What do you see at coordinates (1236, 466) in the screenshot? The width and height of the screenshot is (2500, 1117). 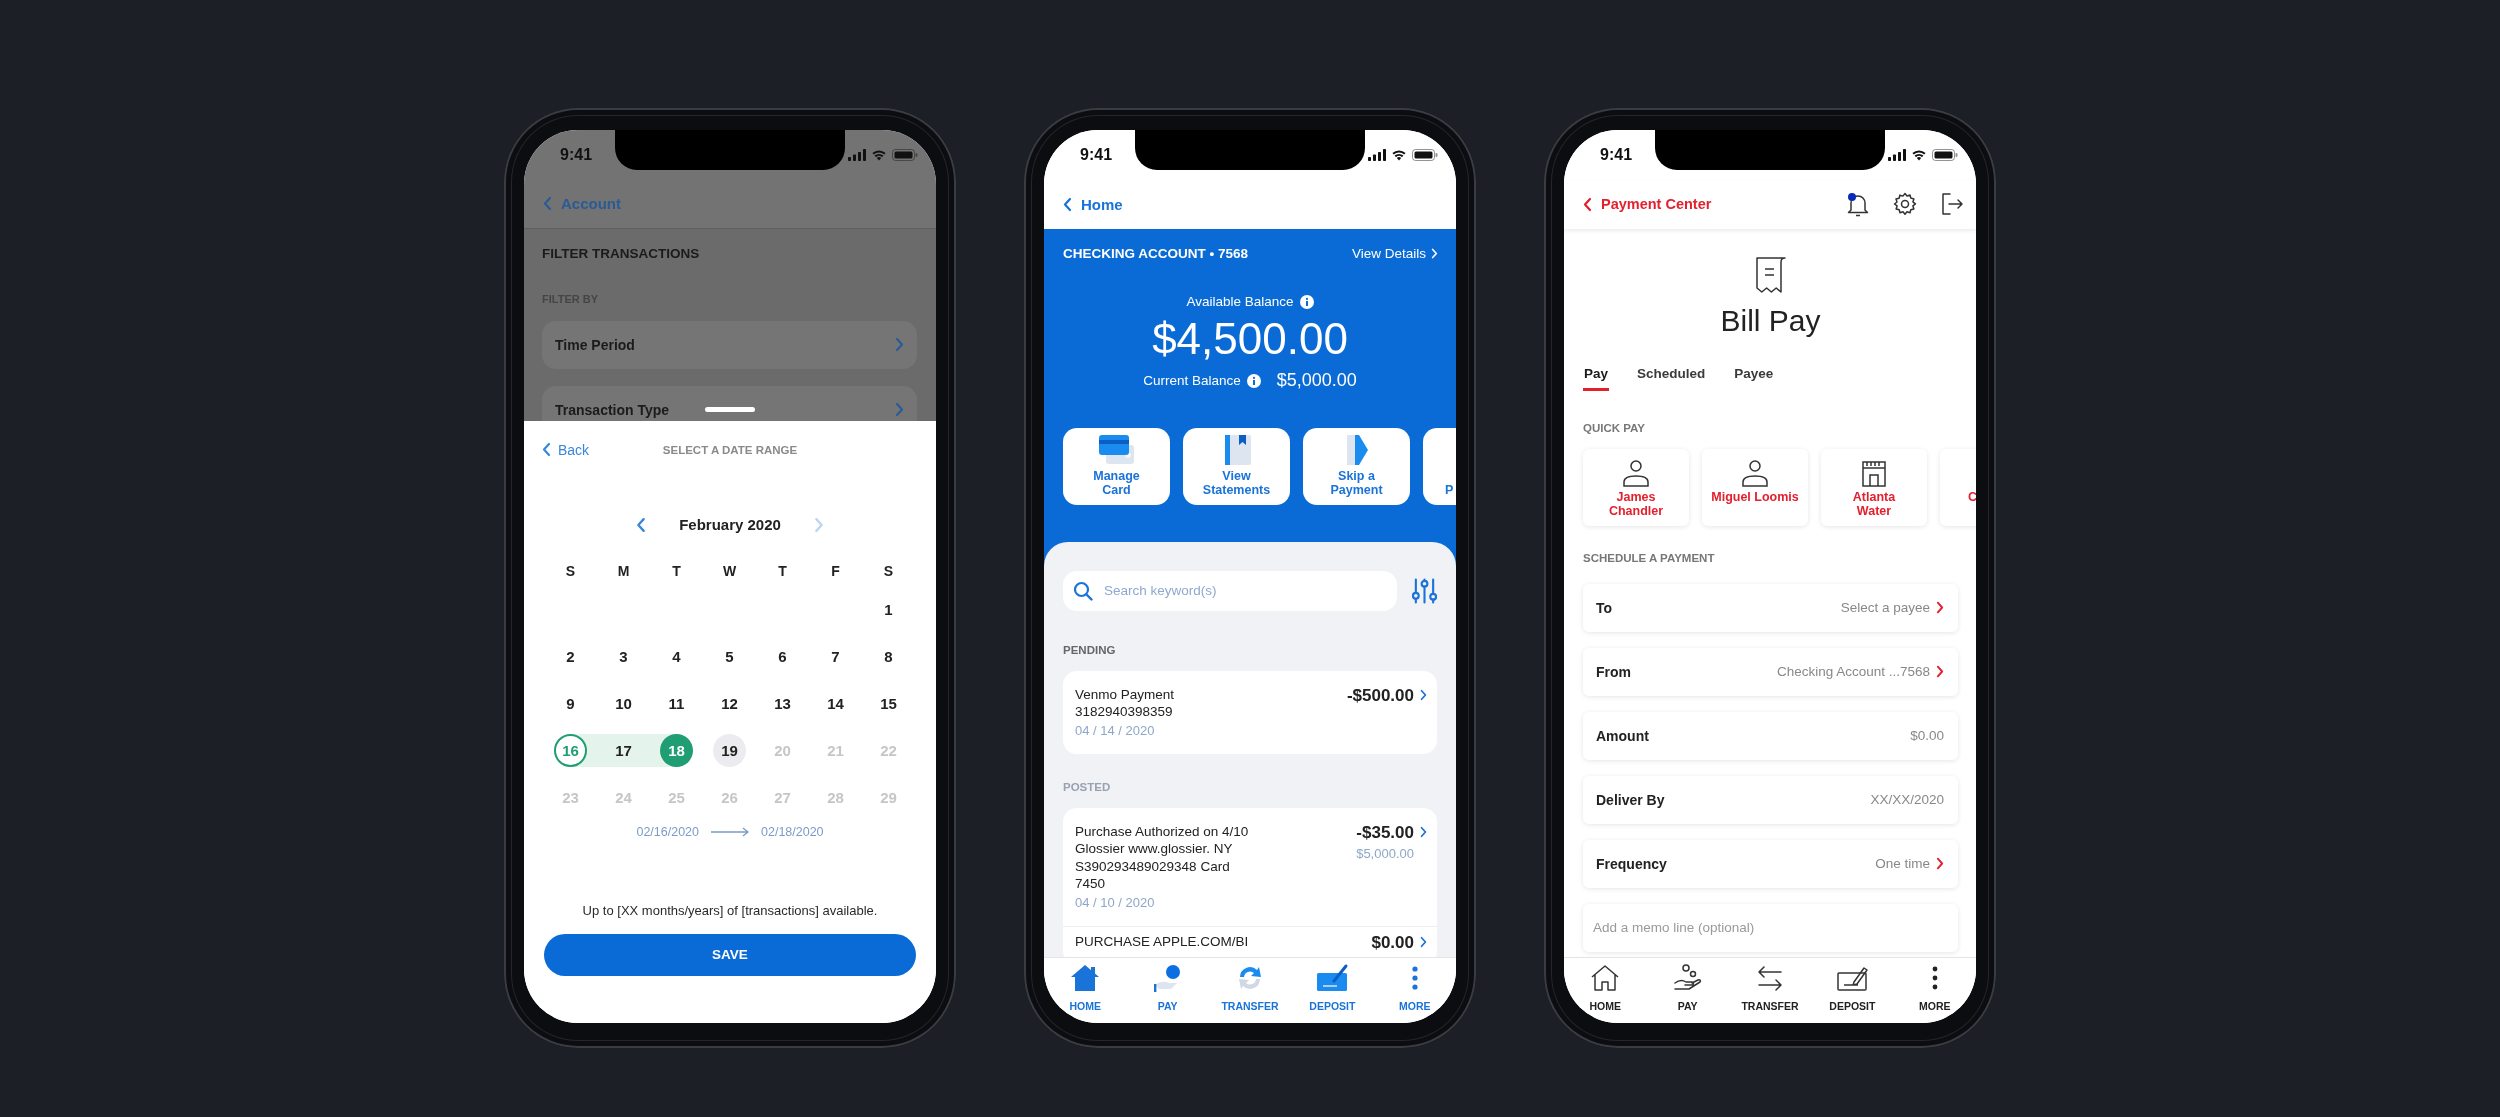 I see `quick-action-tile: View Statements` at bounding box center [1236, 466].